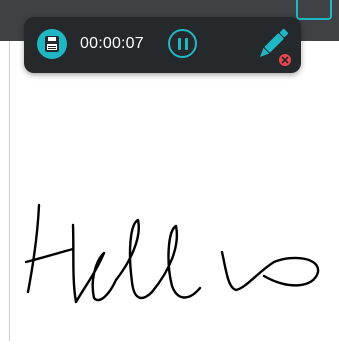 Image resolution: width=339 pixels, height=349 pixels. Describe the element at coordinates (112, 43) in the screenshot. I see `elapsed-timer: 00:00:07` at that location.